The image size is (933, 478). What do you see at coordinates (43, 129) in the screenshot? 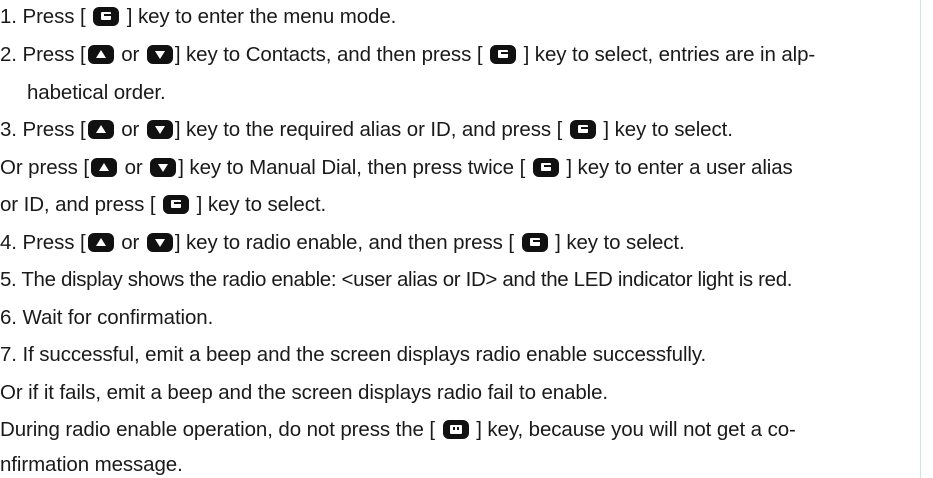
I see `step-3-text: 3. Press [` at bounding box center [43, 129].